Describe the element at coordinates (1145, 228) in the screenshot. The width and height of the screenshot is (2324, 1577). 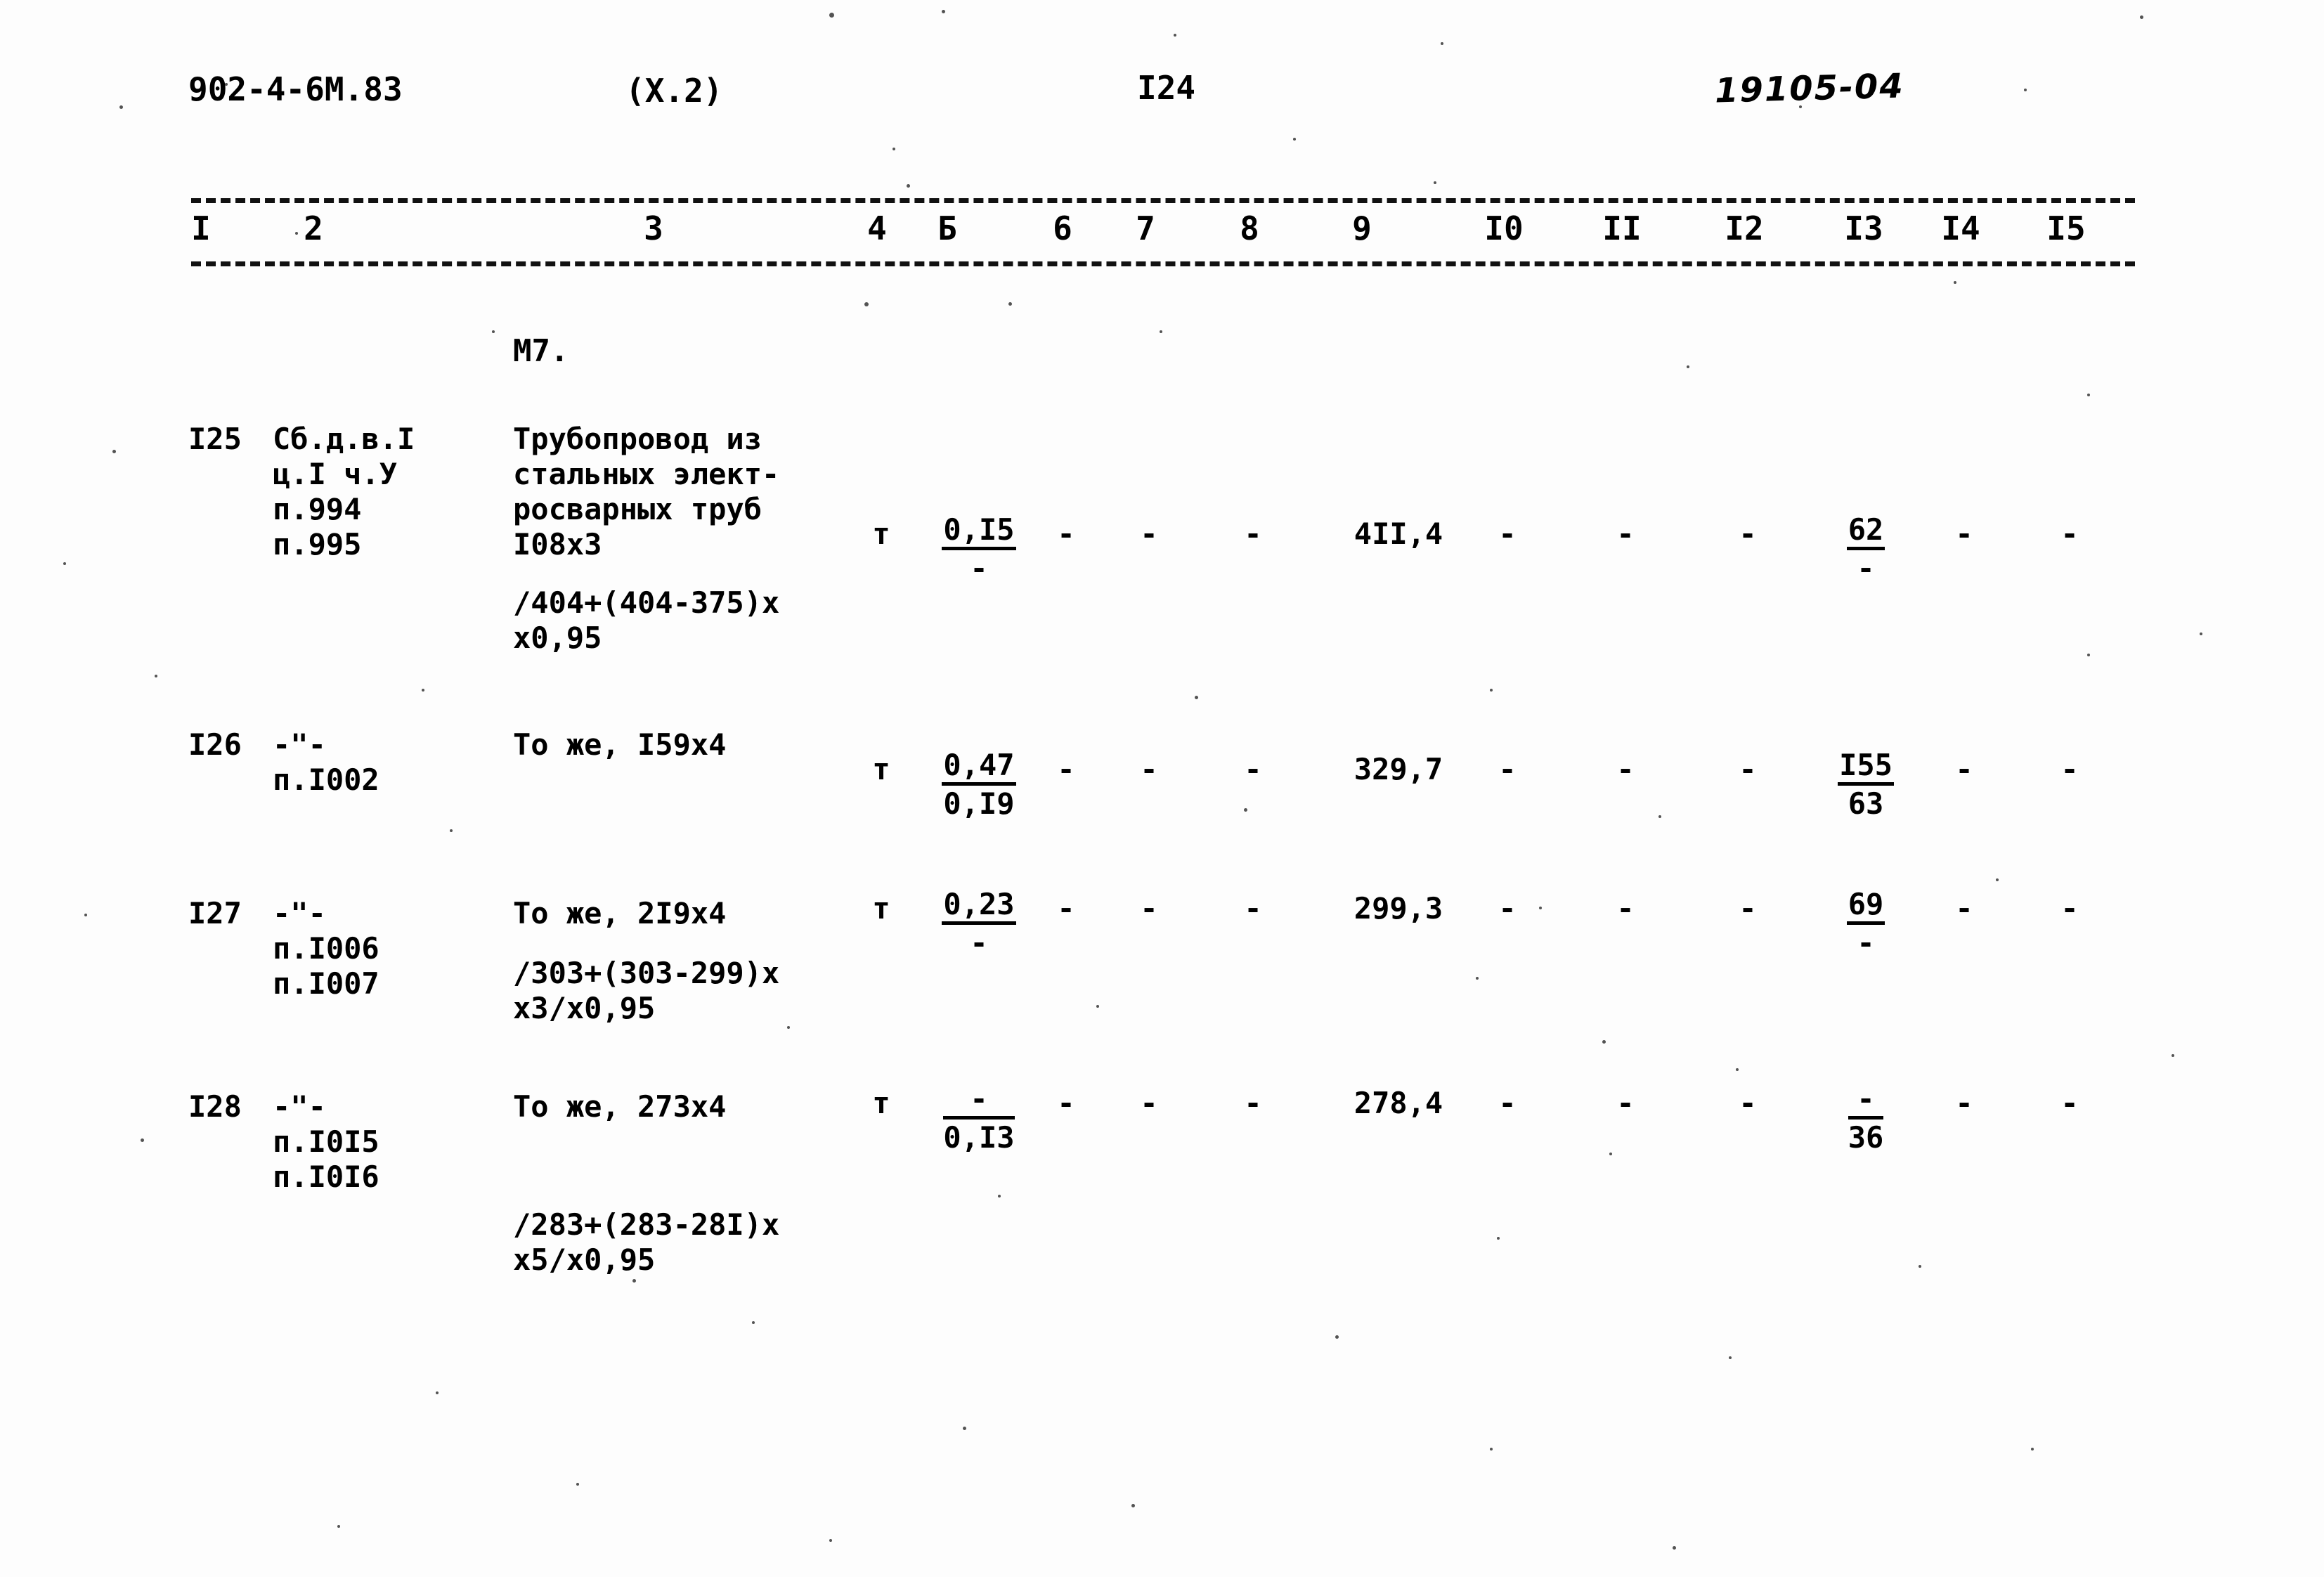
I see `column-number-7: 7` at that location.